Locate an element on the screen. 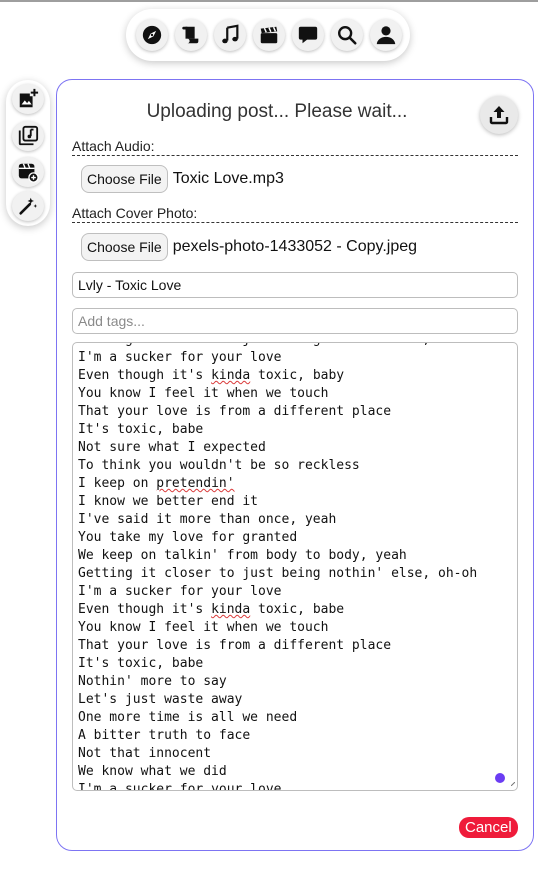 The height and width of the screenshot is (869, 538). lyrics-line: Not sure what I expected is located at coordinates (172, 447).